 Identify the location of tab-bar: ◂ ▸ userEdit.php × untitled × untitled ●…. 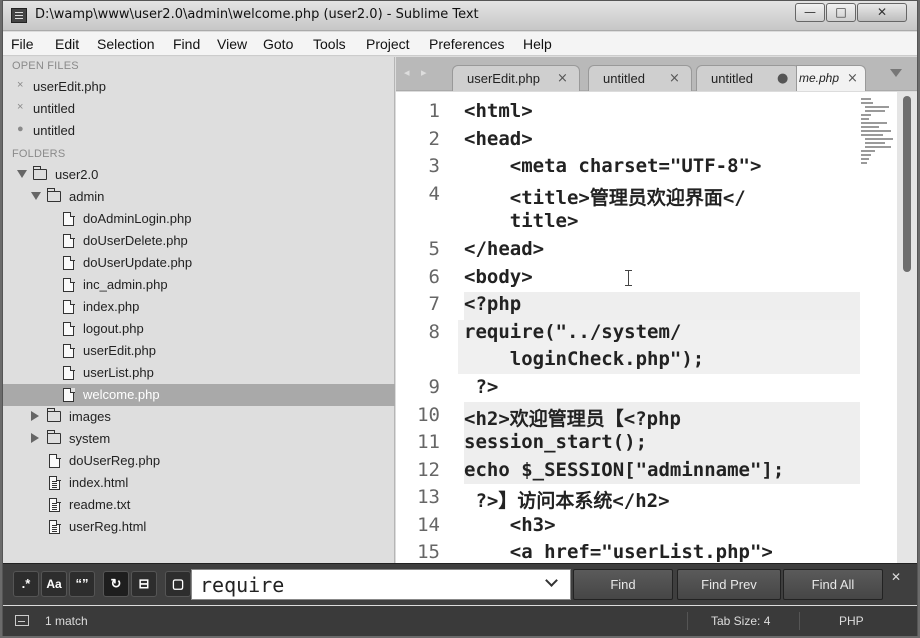
(656, 74).